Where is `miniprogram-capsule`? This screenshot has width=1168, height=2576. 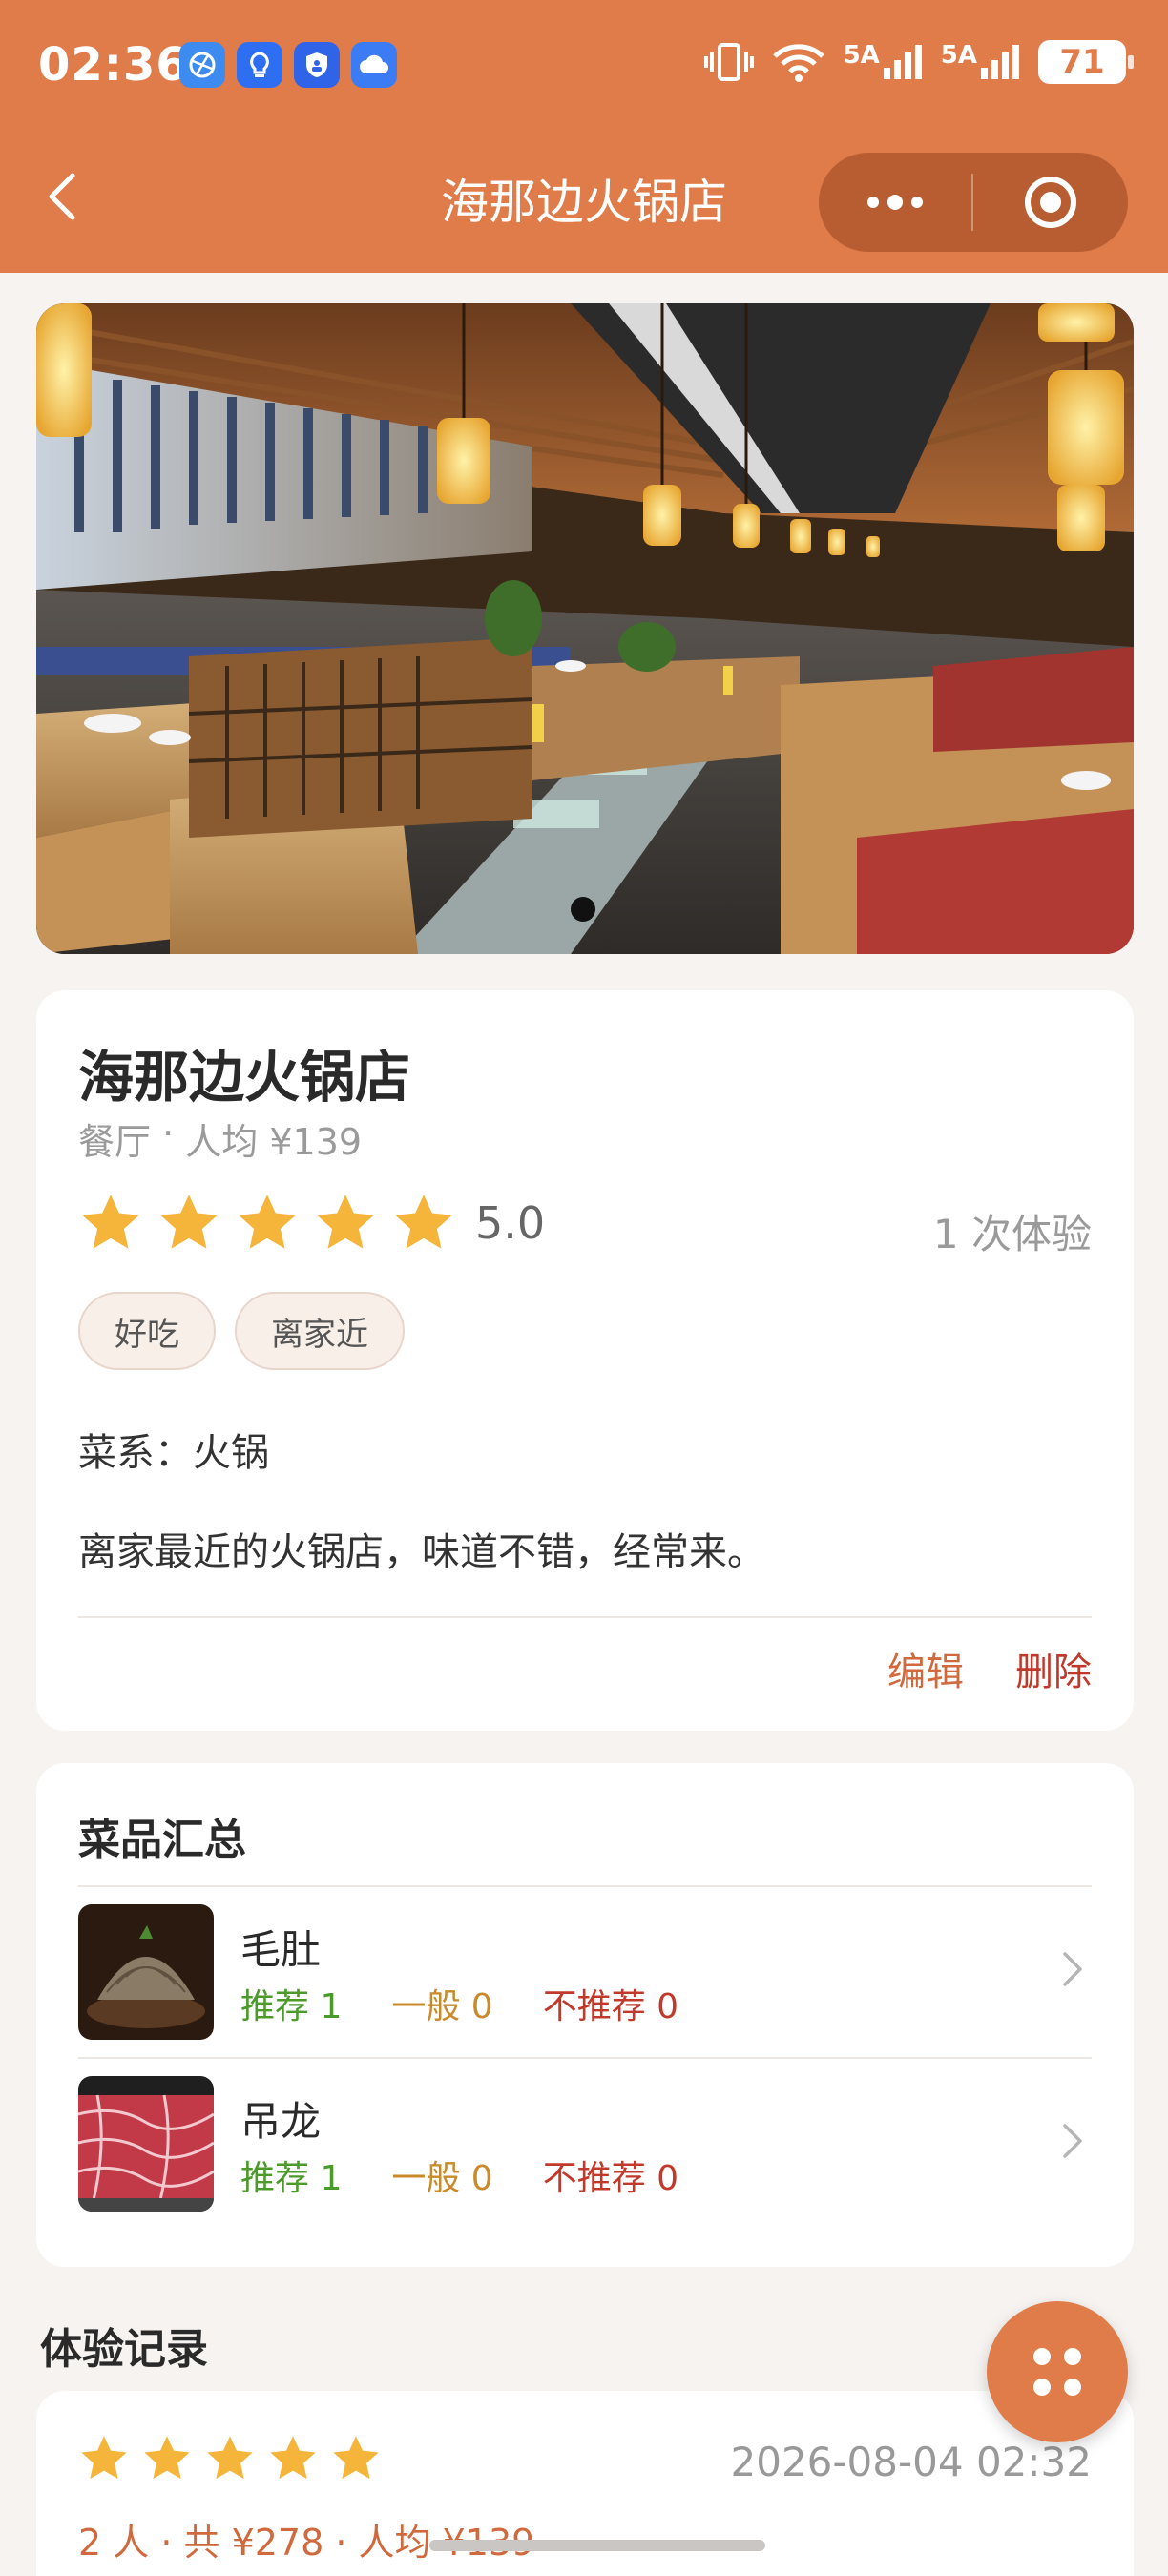
miniprogram-capsule is located at coordinates (973, 202).